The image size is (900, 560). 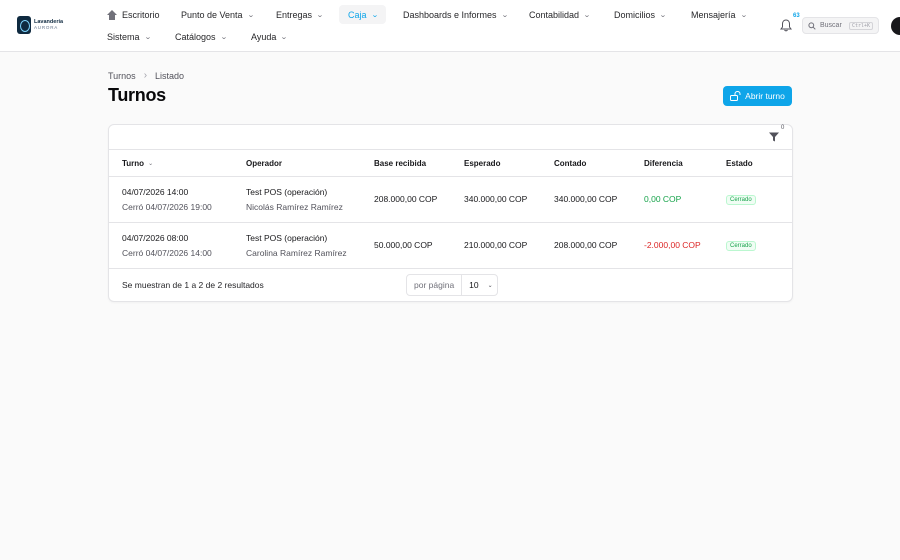 I want to click on filter-icon, so click(x=774, y=137).